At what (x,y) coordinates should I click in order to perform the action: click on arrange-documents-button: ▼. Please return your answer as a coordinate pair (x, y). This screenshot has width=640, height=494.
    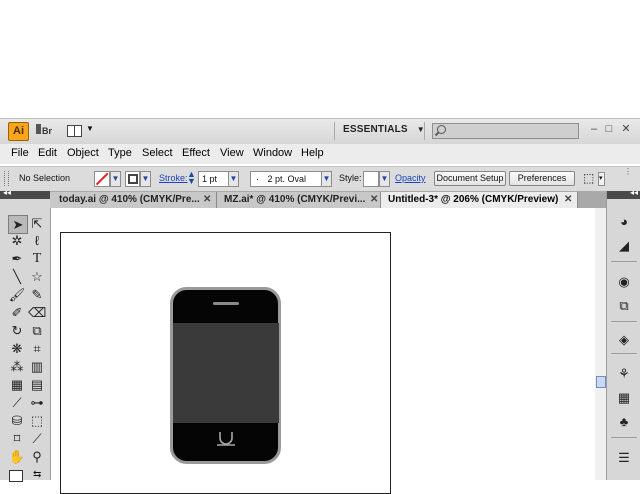
    Looking at the image, I should click on (80, 131).